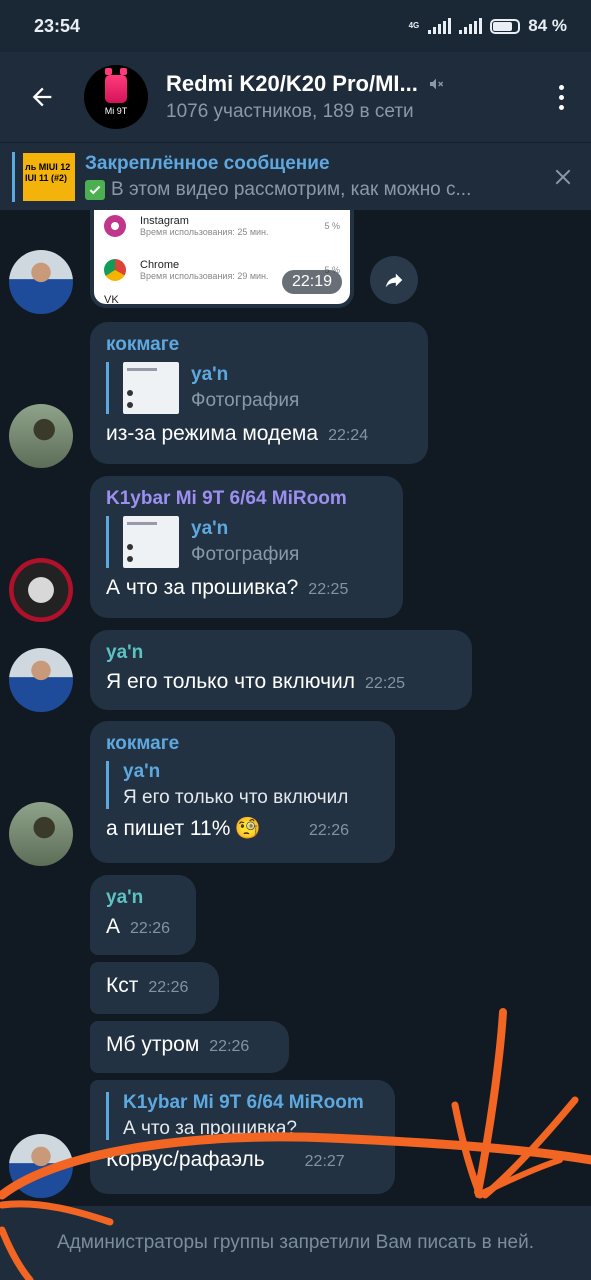 The height and width of the screenshot is (1280, 591). I want to click on message-text: А, so click(113, 926).